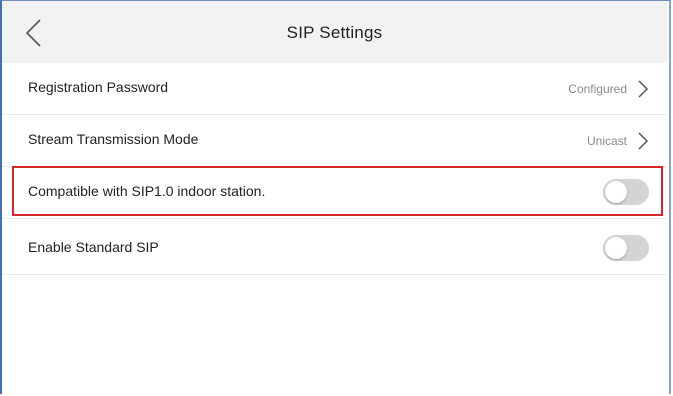  Describe the element at coordinates (334, 193) in the screenshot. I see `row-sip1-compatible: Compatible with SIP1.0 indoor station.` at that location.